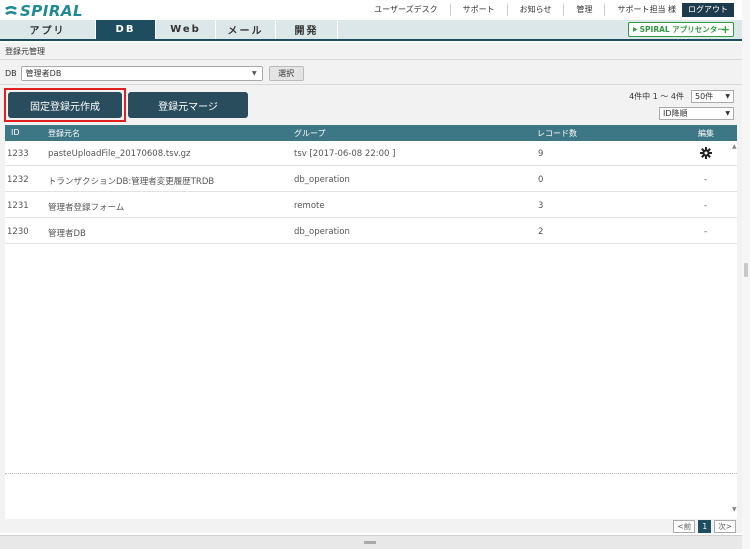 Image resolution: width=750 pixels, height=549 pixels. What do you see at coordinates (43, 73) in the screenshot?
I see `db-select-value: 管理者DB` at bounding box center [43, 73].